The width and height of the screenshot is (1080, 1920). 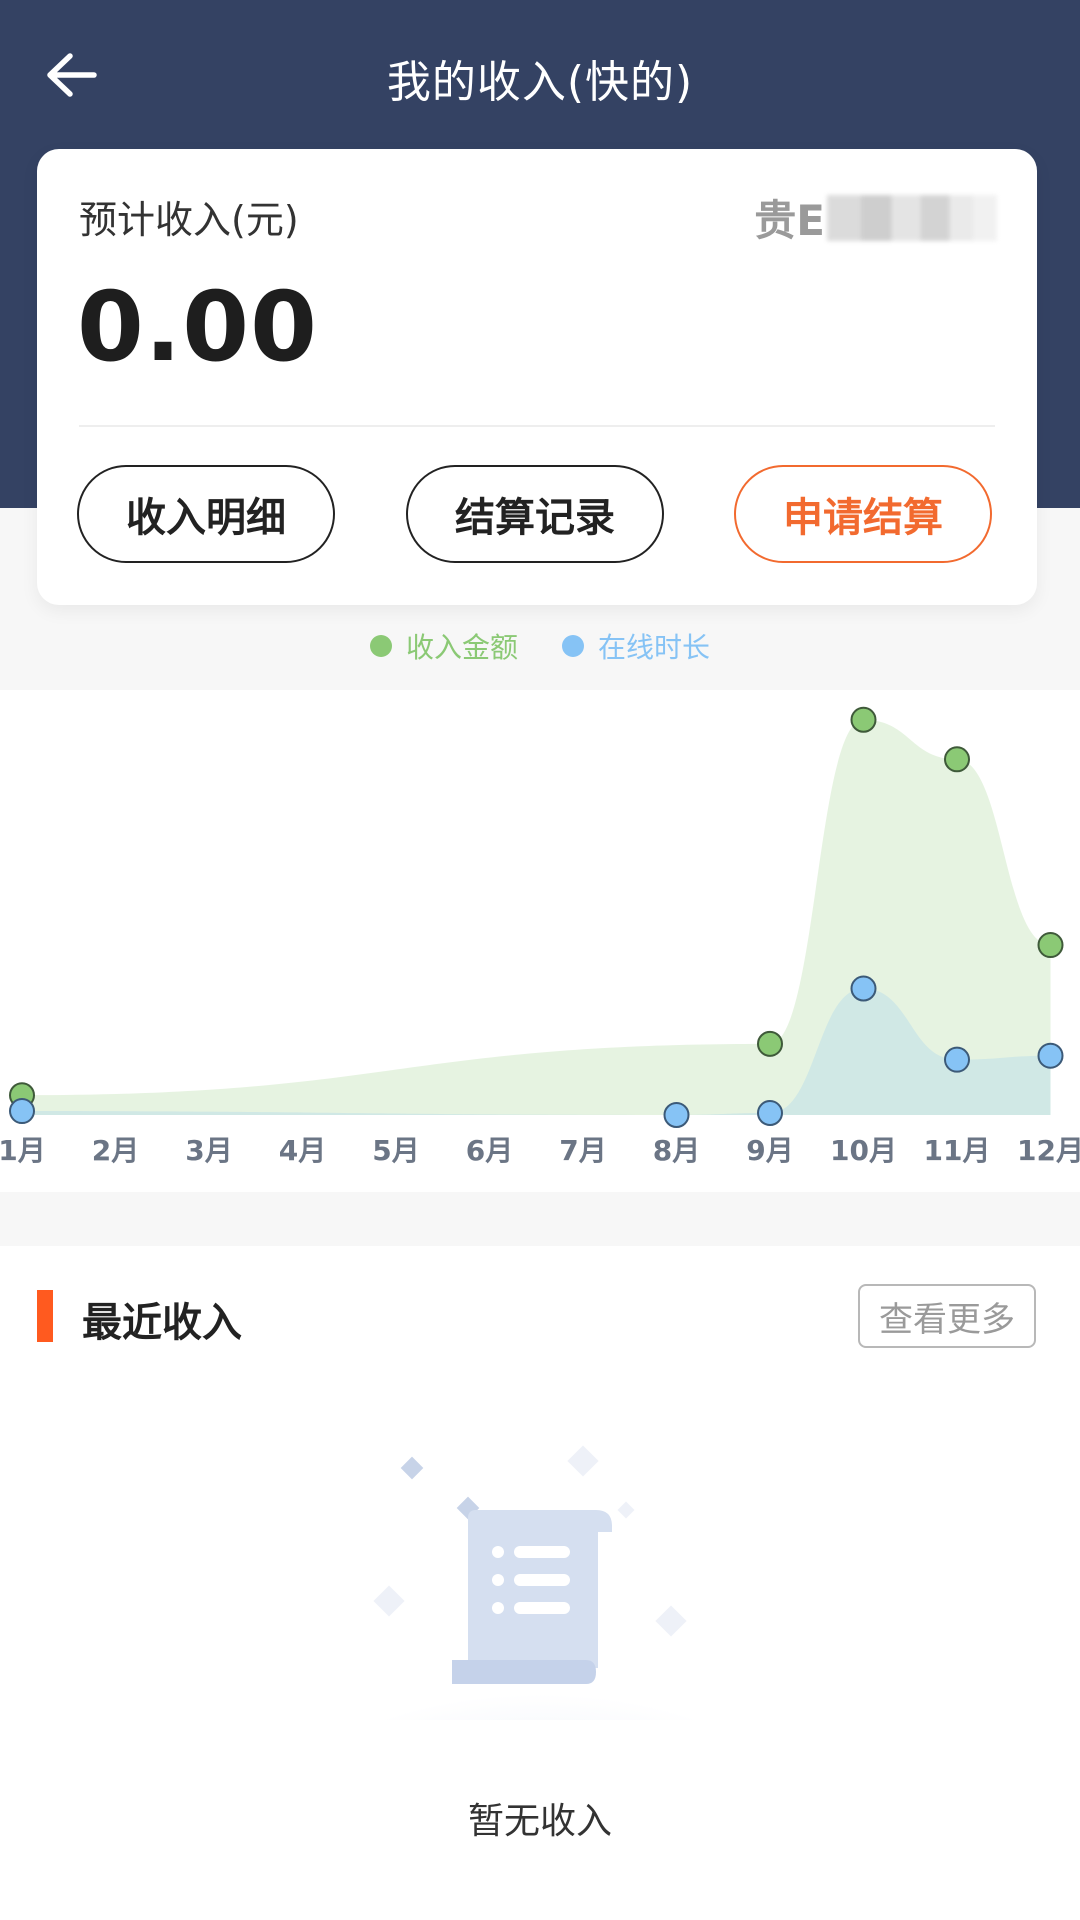 What do you see at coordinates (45, 1316) in the screenshot?
I see `section-accent-bar` at bounding box center [45, 1316].